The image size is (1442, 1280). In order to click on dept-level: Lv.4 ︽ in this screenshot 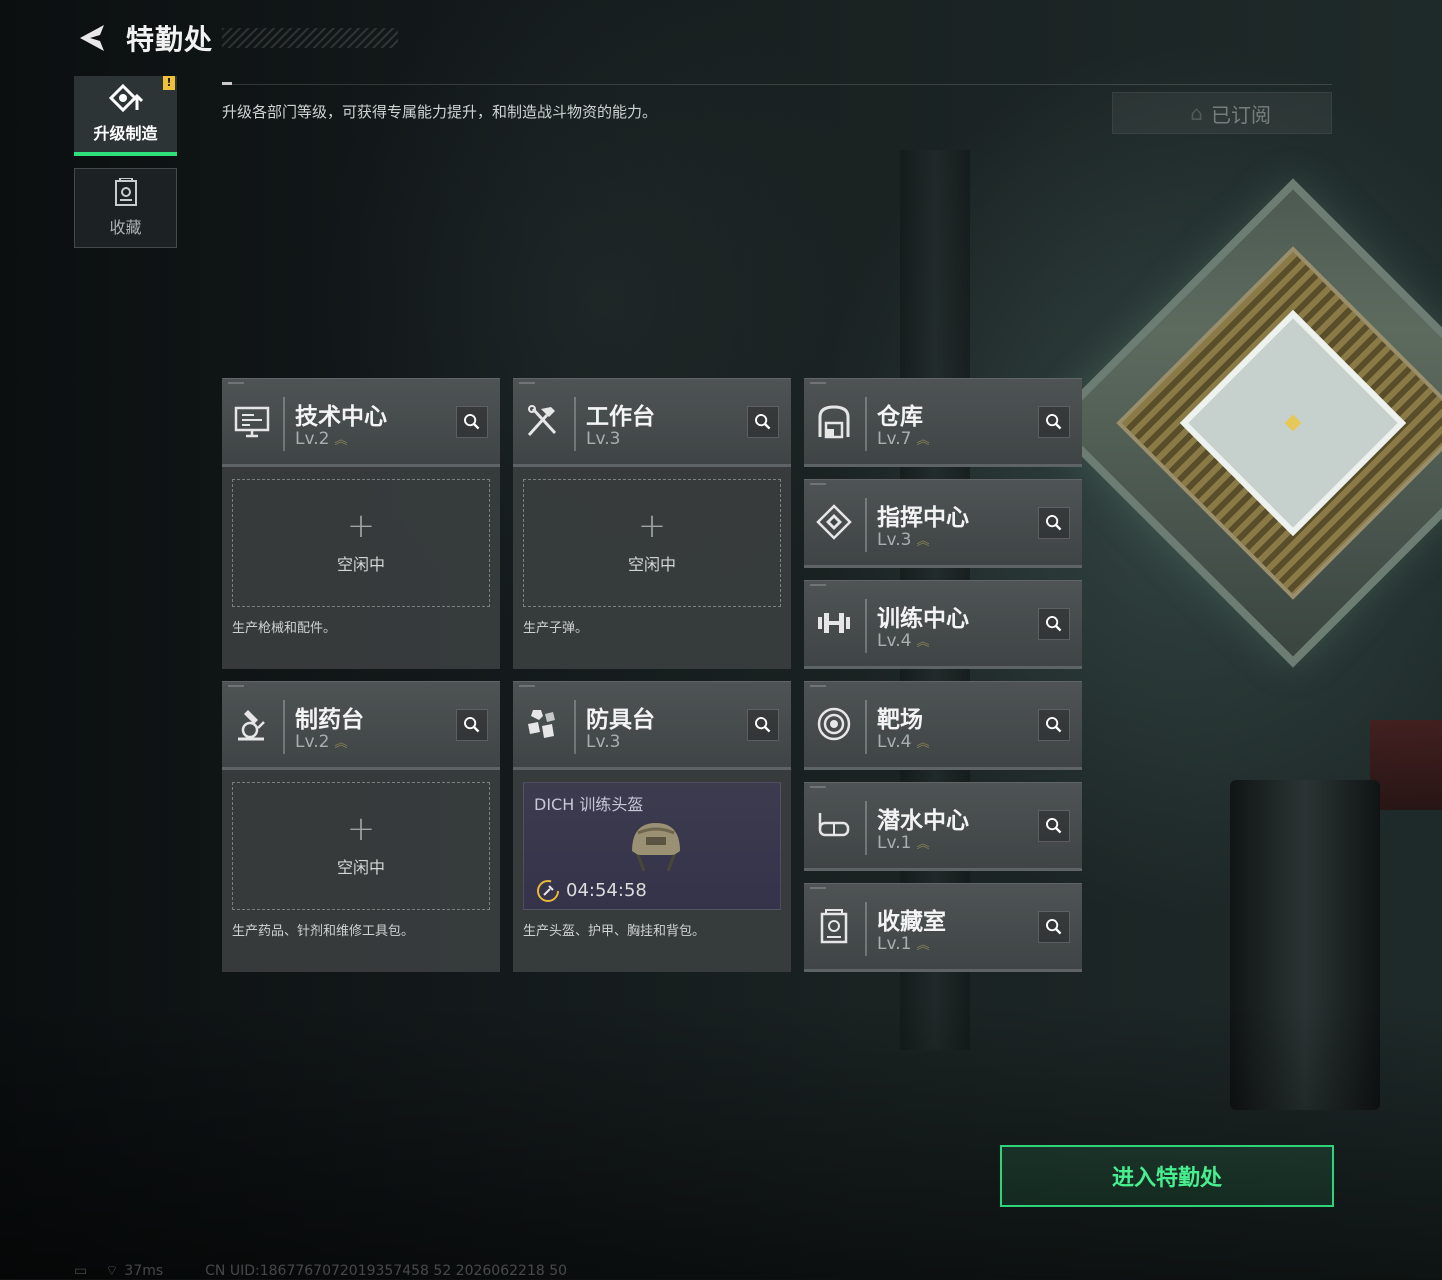, I will do `click(903, 742)`.